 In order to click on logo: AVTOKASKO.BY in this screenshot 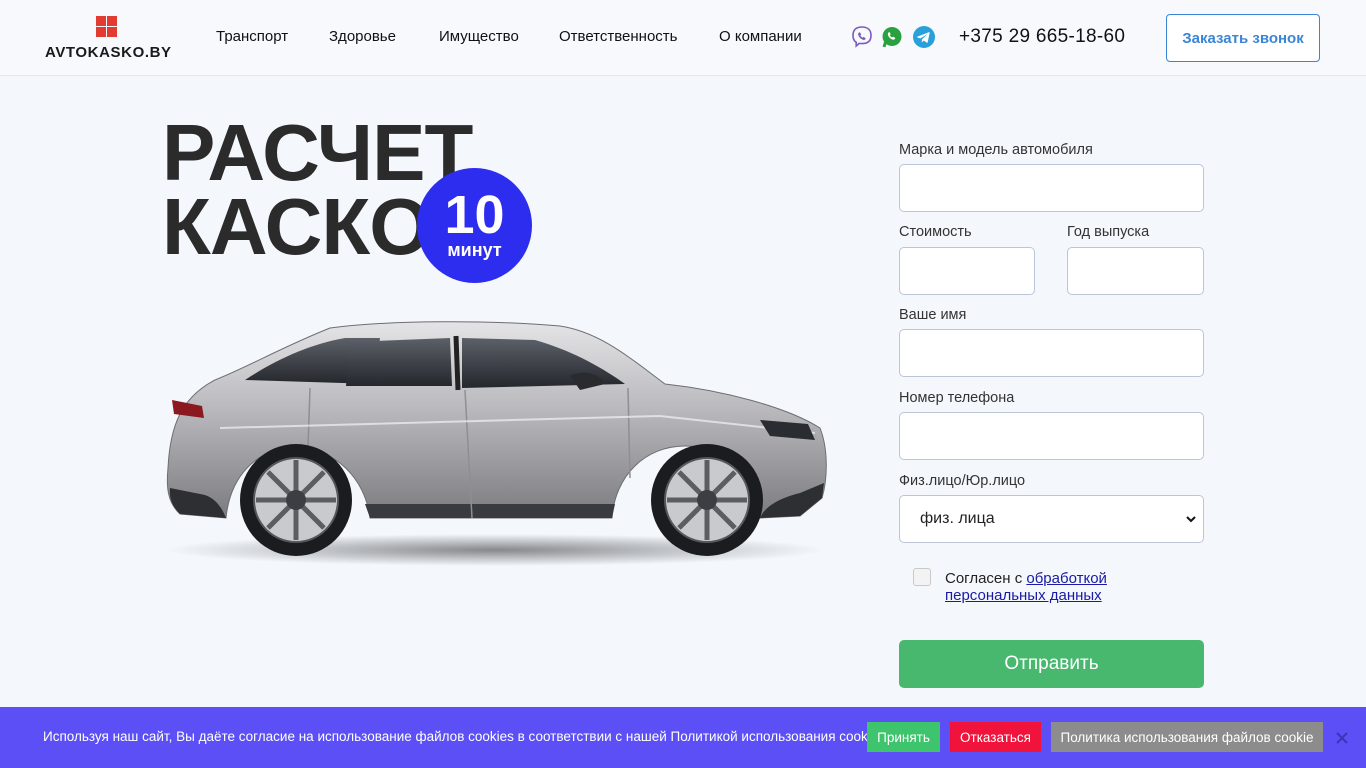, I will do `click(110, 39)`.